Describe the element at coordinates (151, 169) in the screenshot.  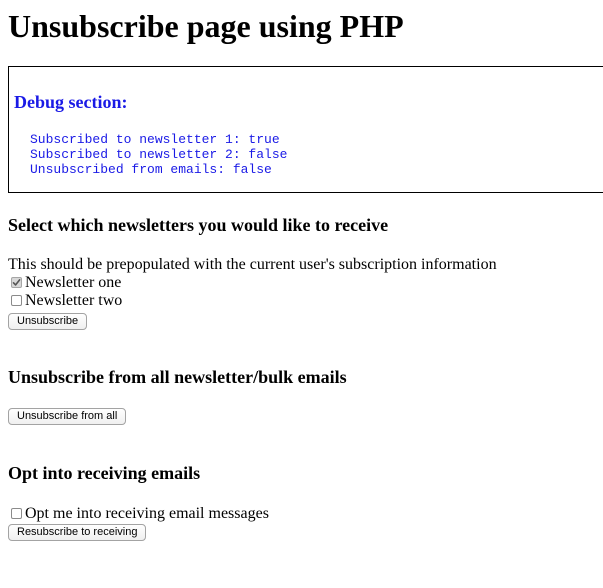
I see `debug-line-unsubscribed: Unsubscribed from emails: false` at that location.